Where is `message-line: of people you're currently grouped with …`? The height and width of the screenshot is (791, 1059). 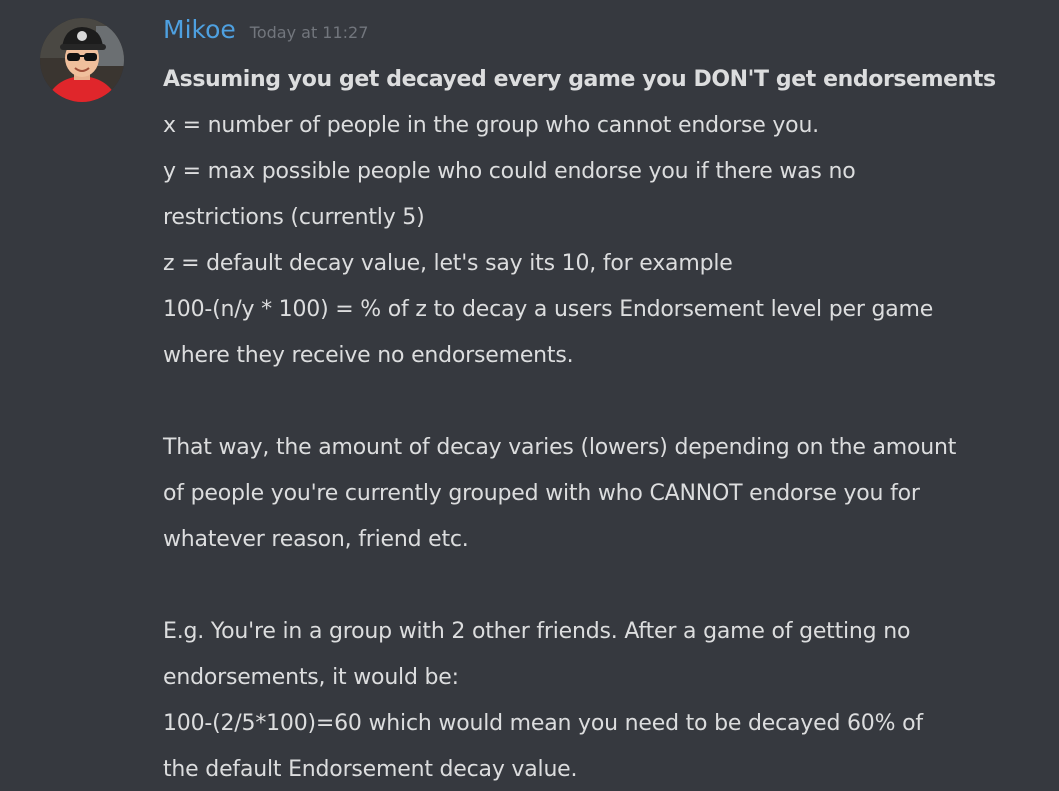 message-line: of people you're currently grouped with … is located at coordinates (541, 493).